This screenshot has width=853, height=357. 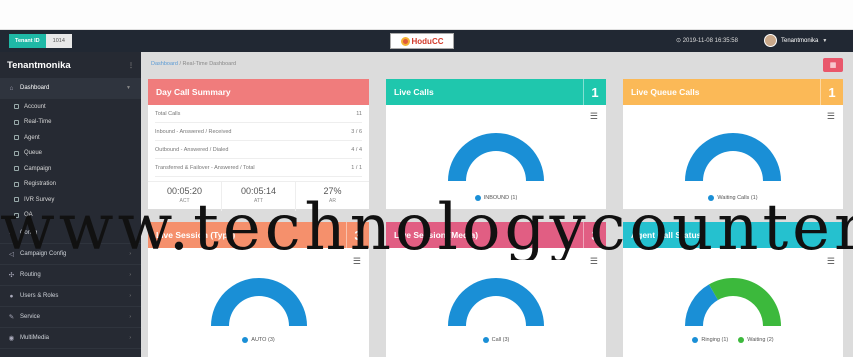 I want to click on sidebar-subitem-registration: Registration, so click(x=70, y=185).